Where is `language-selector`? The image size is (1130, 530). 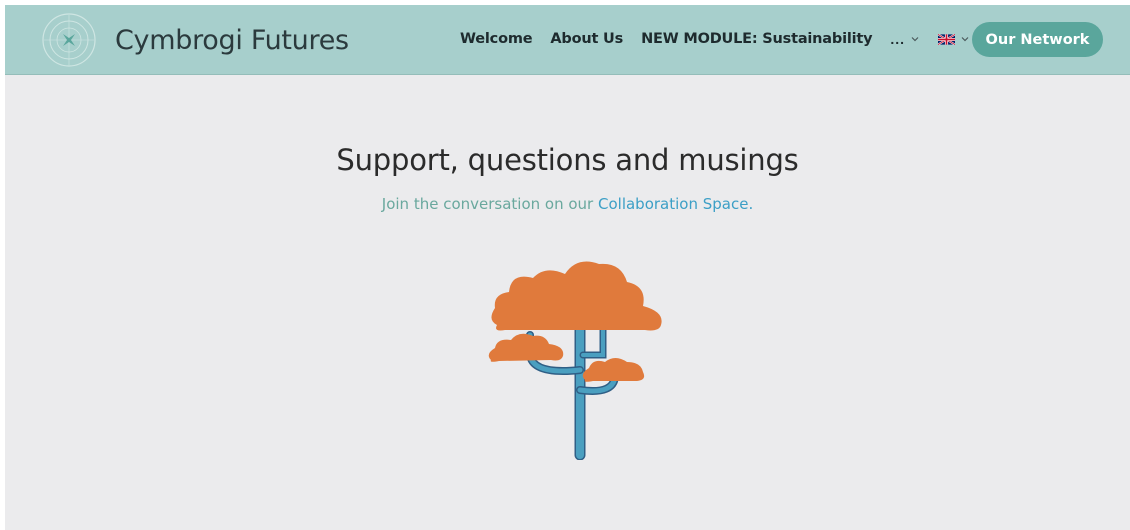
language-selector is located at coordinates (954, 39).